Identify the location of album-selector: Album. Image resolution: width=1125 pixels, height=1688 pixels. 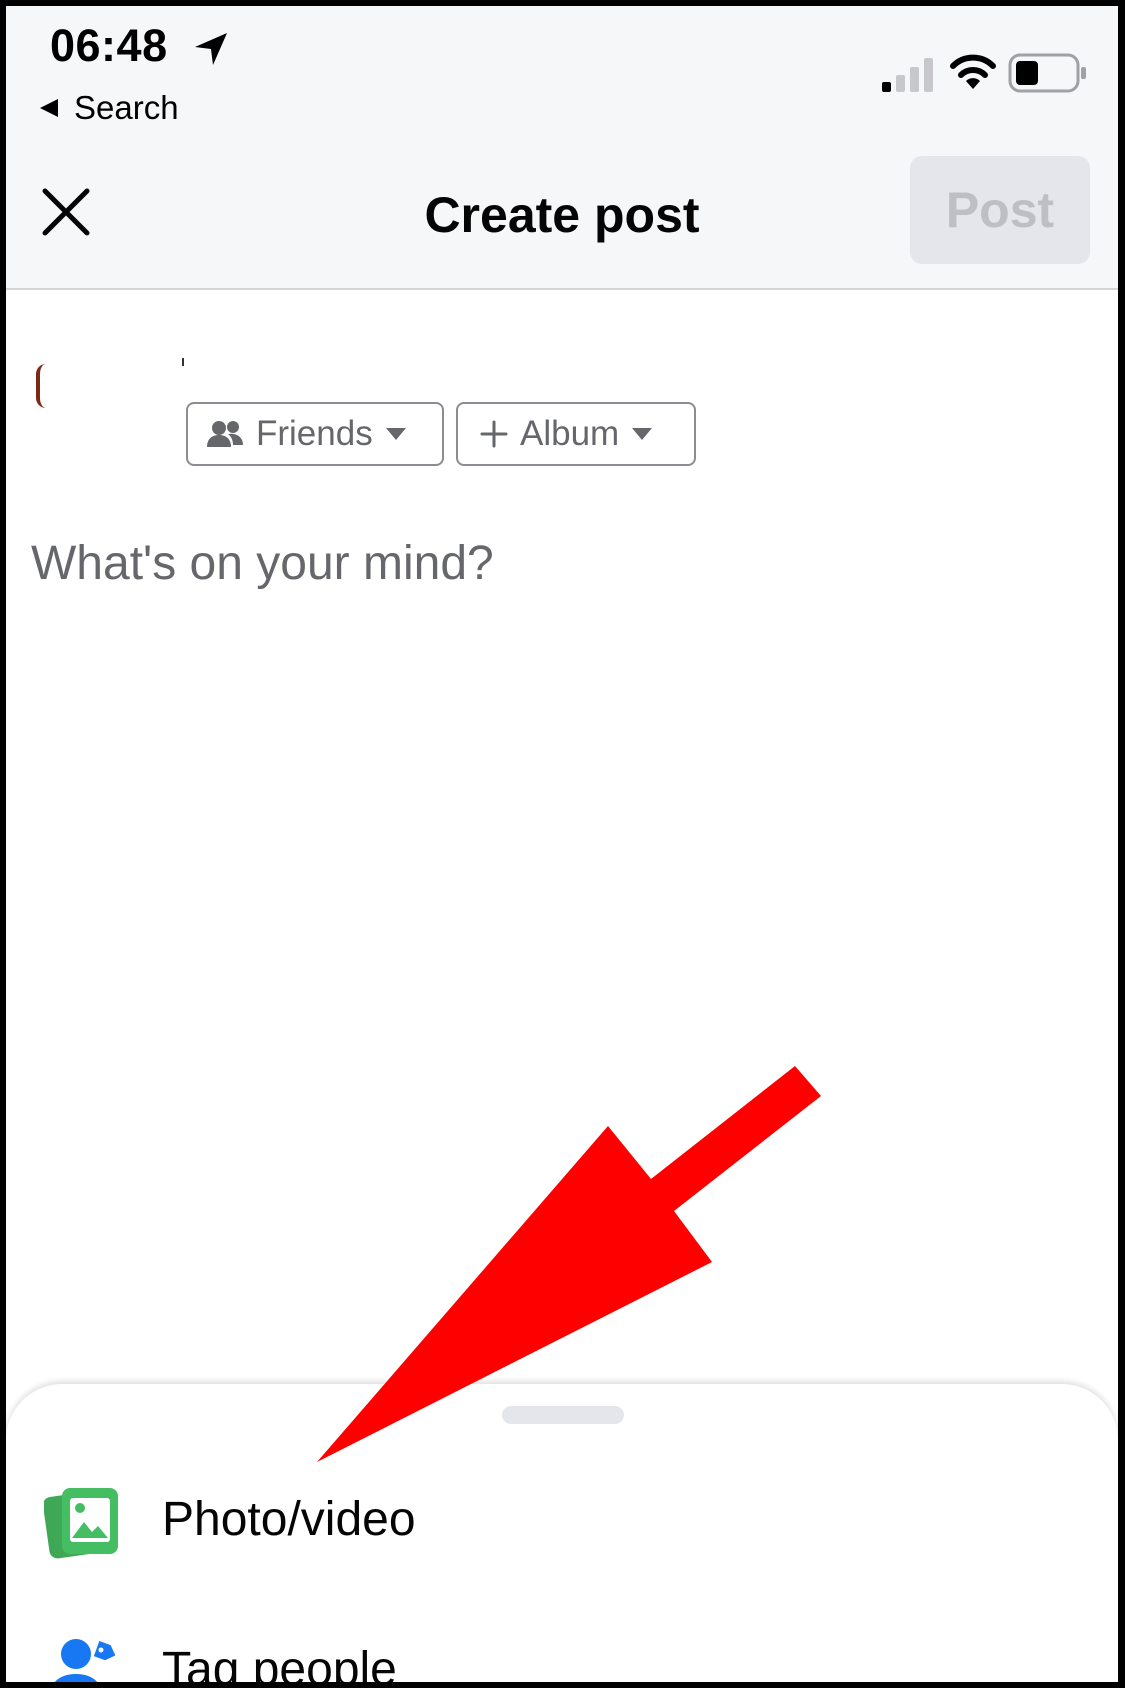
(576, 434).